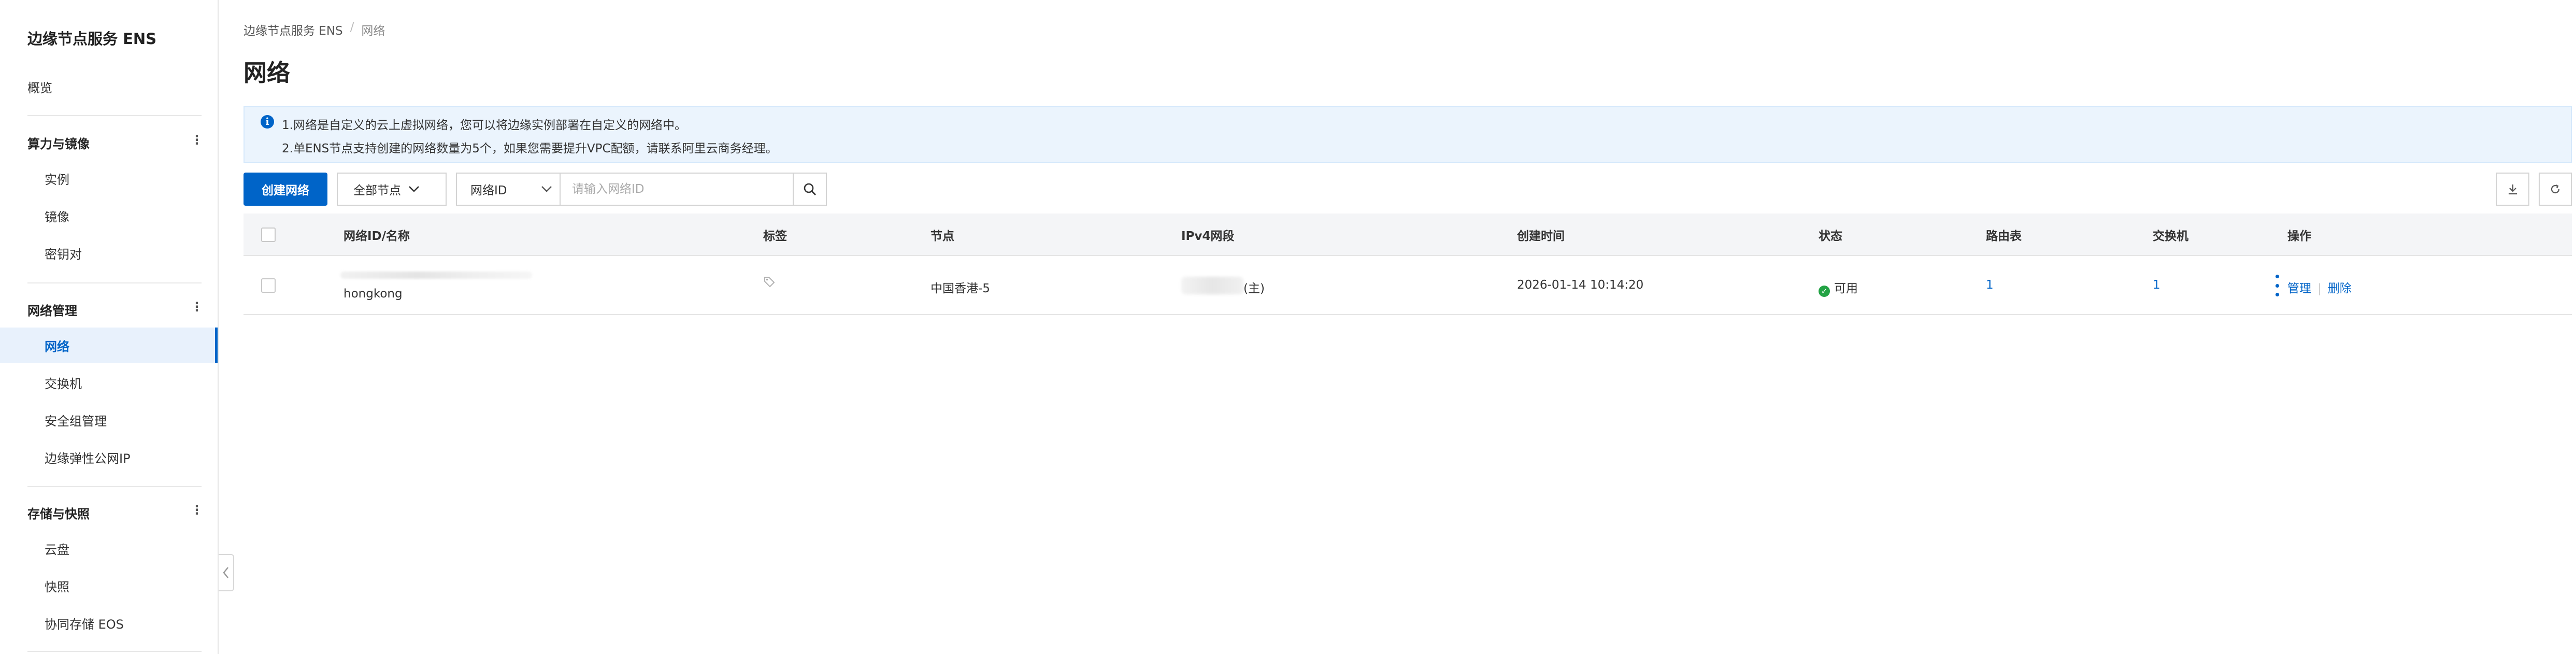 The image size is (2576, 654). What do you see at coordinates (1212, 285) in the screenshot?
I see `ipv4-redacted` at bounding box center [1212, 285].